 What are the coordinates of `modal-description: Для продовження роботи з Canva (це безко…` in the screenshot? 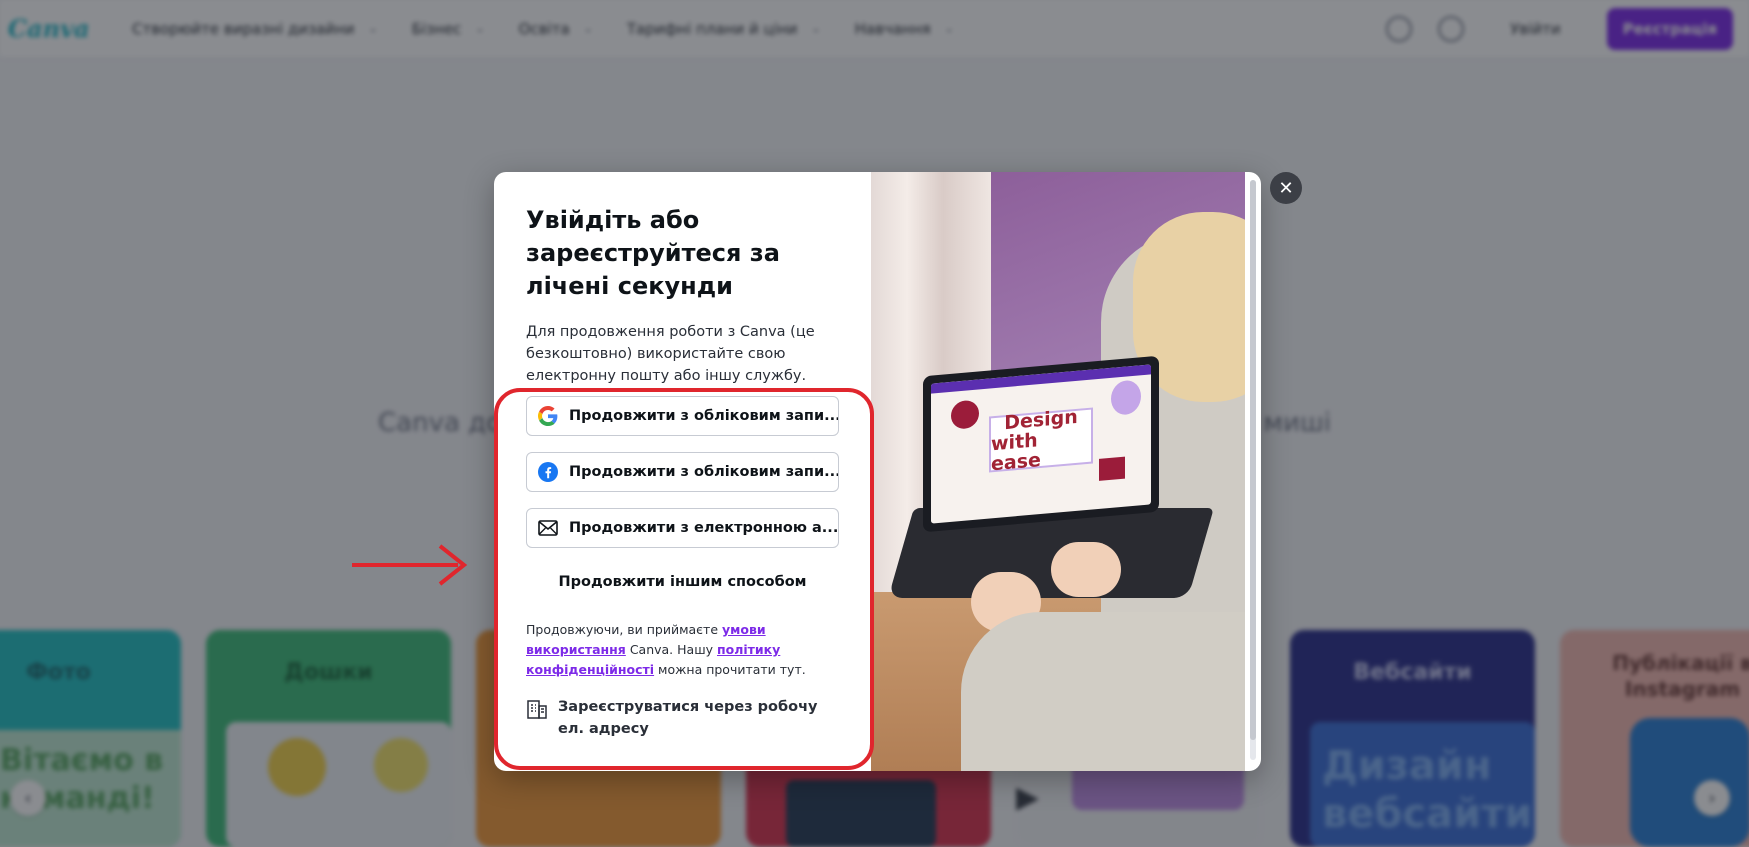 It's located at (670, 354).